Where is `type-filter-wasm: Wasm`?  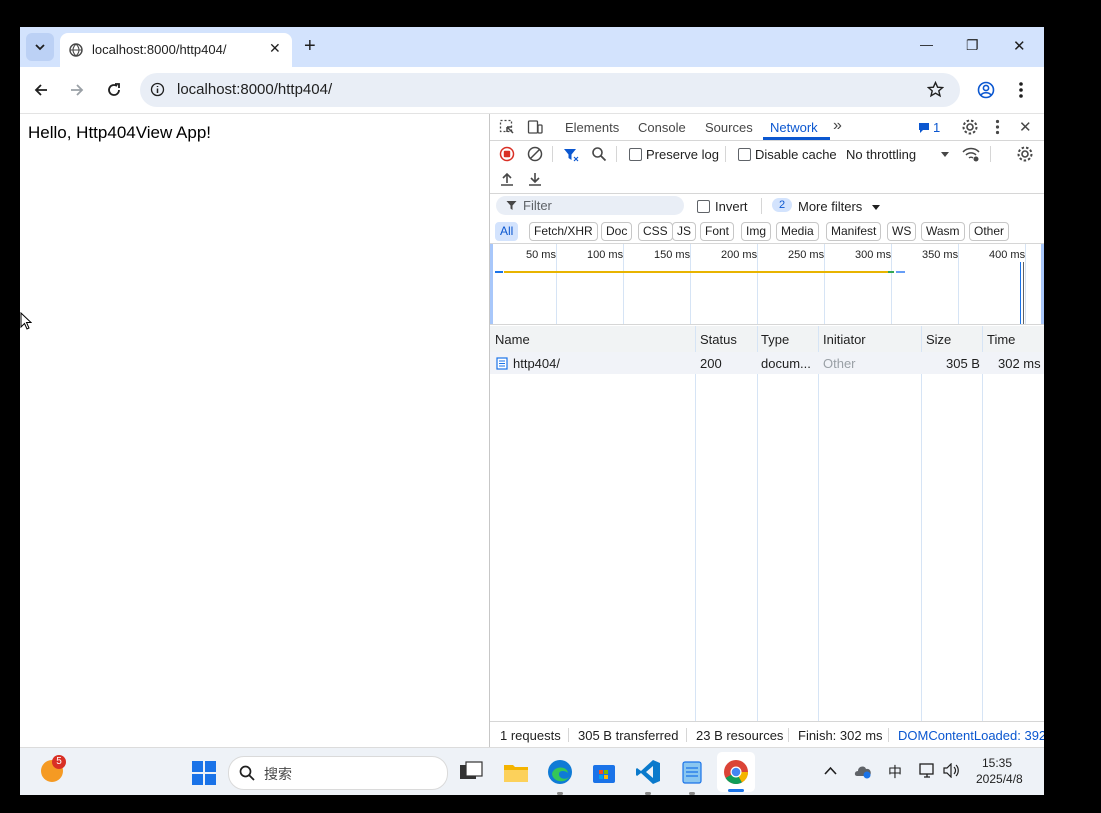 type-filter-wasm: Wasm is located at coordinates (943, 231).